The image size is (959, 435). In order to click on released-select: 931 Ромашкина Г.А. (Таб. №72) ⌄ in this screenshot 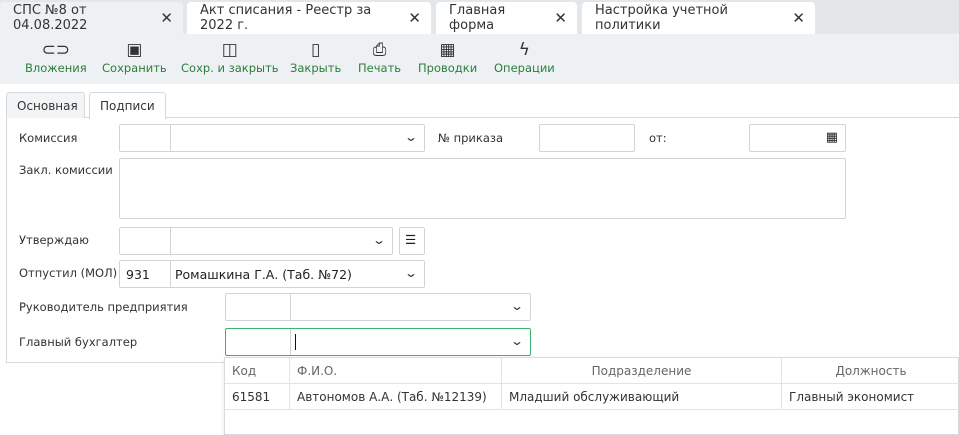, I will do `click(272, 274)`.